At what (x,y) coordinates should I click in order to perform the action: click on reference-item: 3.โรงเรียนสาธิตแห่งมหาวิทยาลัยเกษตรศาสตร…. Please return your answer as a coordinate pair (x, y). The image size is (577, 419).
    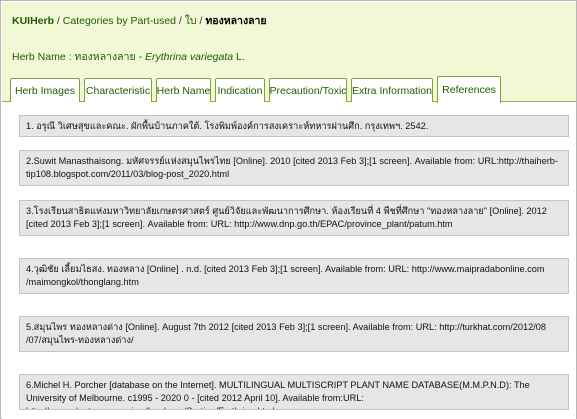
    Looking at the image, I should click on (294, 218).